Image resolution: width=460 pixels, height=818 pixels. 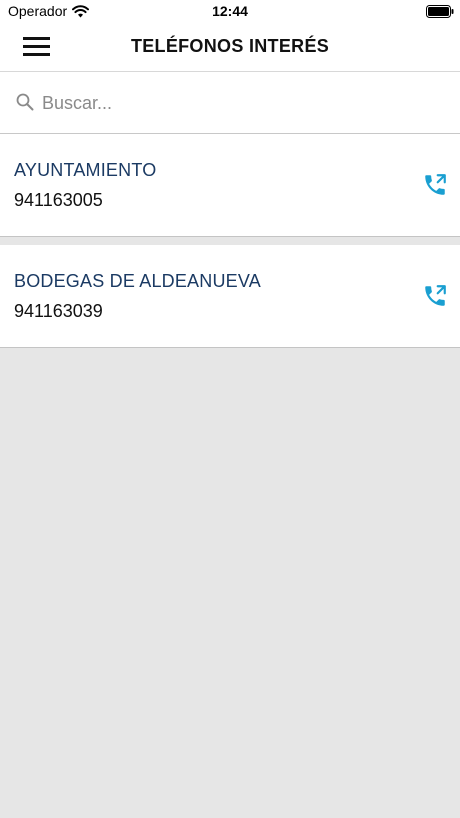 I want to click on contact-row-ayuntamiento: AYUNTAMIENTO 941163005, so click(x=230, y=185).